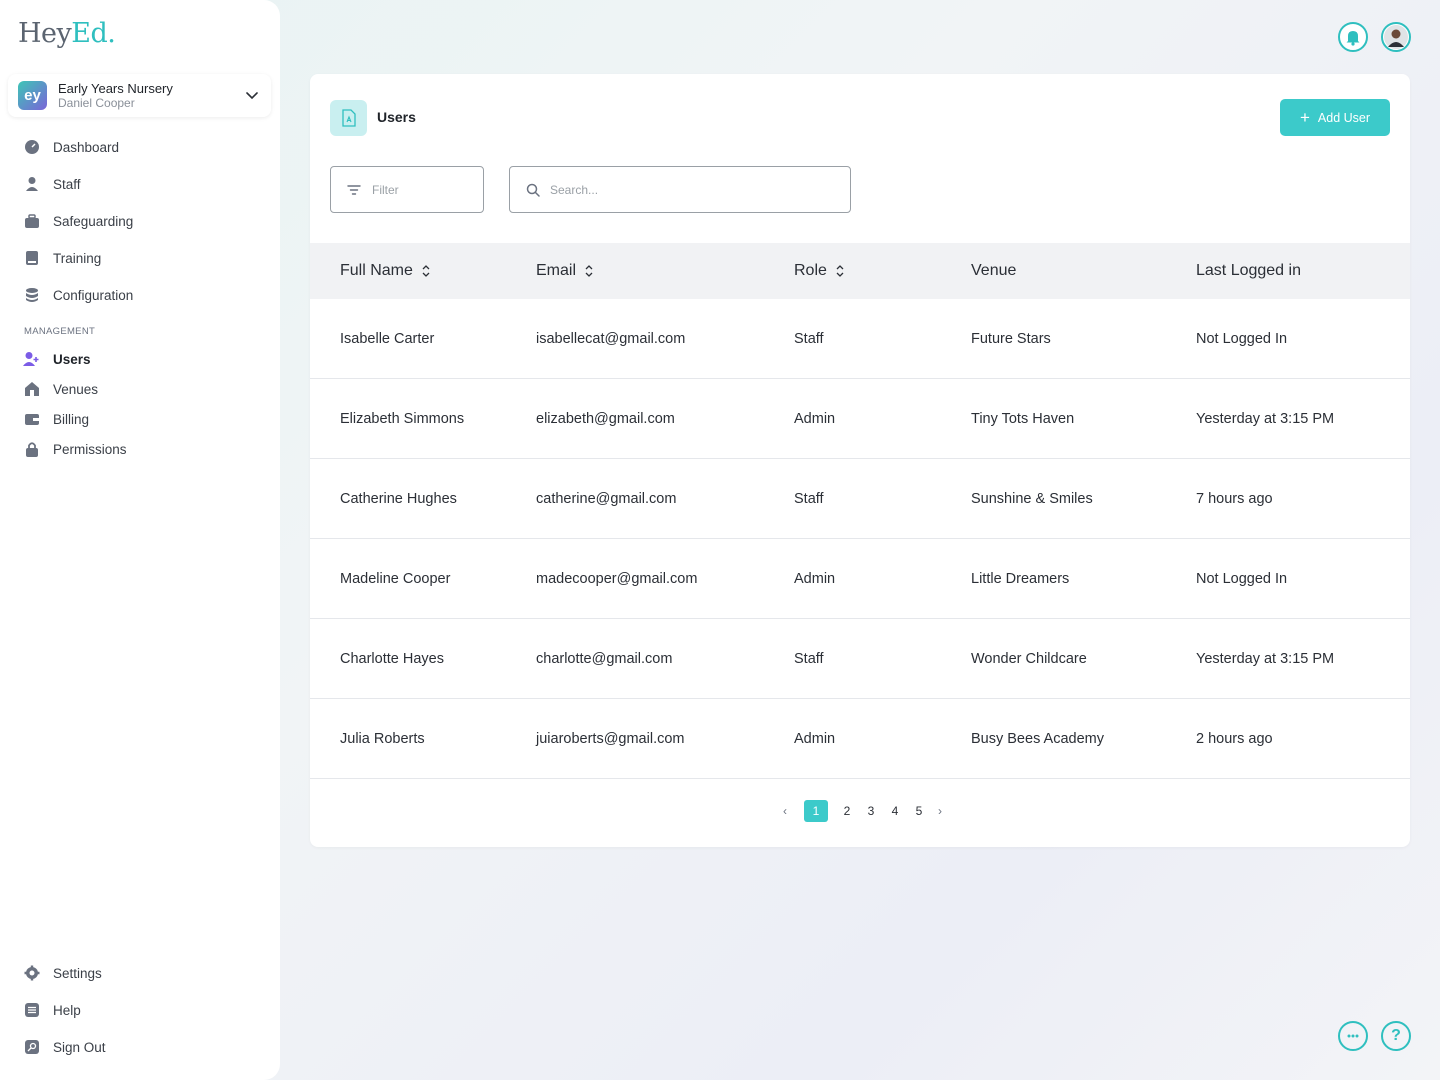  Describe the element at coordinates (1248, 271) in the screenshot. I see `header-last-logged-in: Last Logged in` at that location.